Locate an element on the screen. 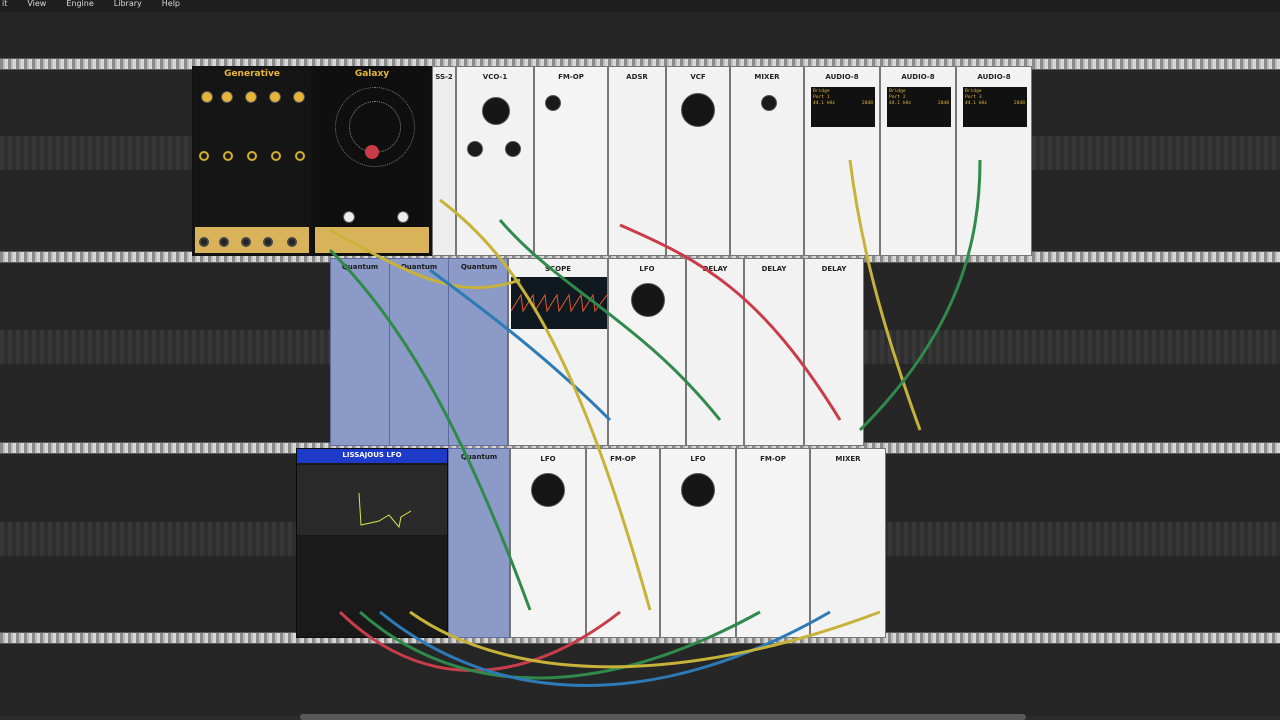 The height and width of the screenshot is (720, 1280). module-ss2: SS-2 is located at coordinates (444, 161).